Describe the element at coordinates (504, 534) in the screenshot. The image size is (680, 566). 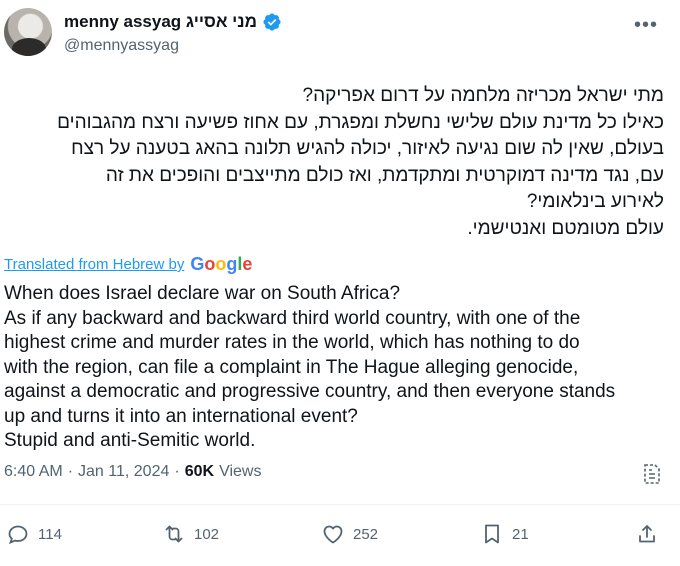
I see `bookmark-button: 21` at that location.